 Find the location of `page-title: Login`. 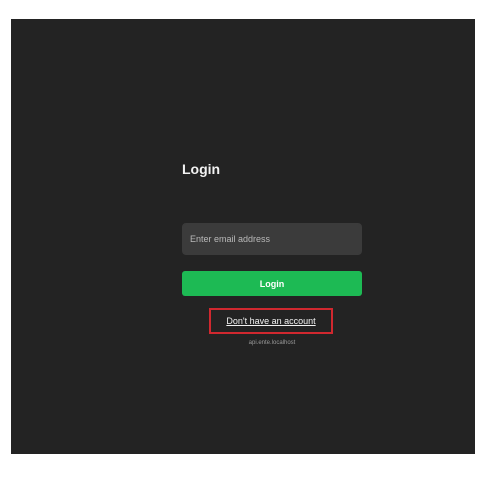

page-title: Login is located at coordinates (201, 169).